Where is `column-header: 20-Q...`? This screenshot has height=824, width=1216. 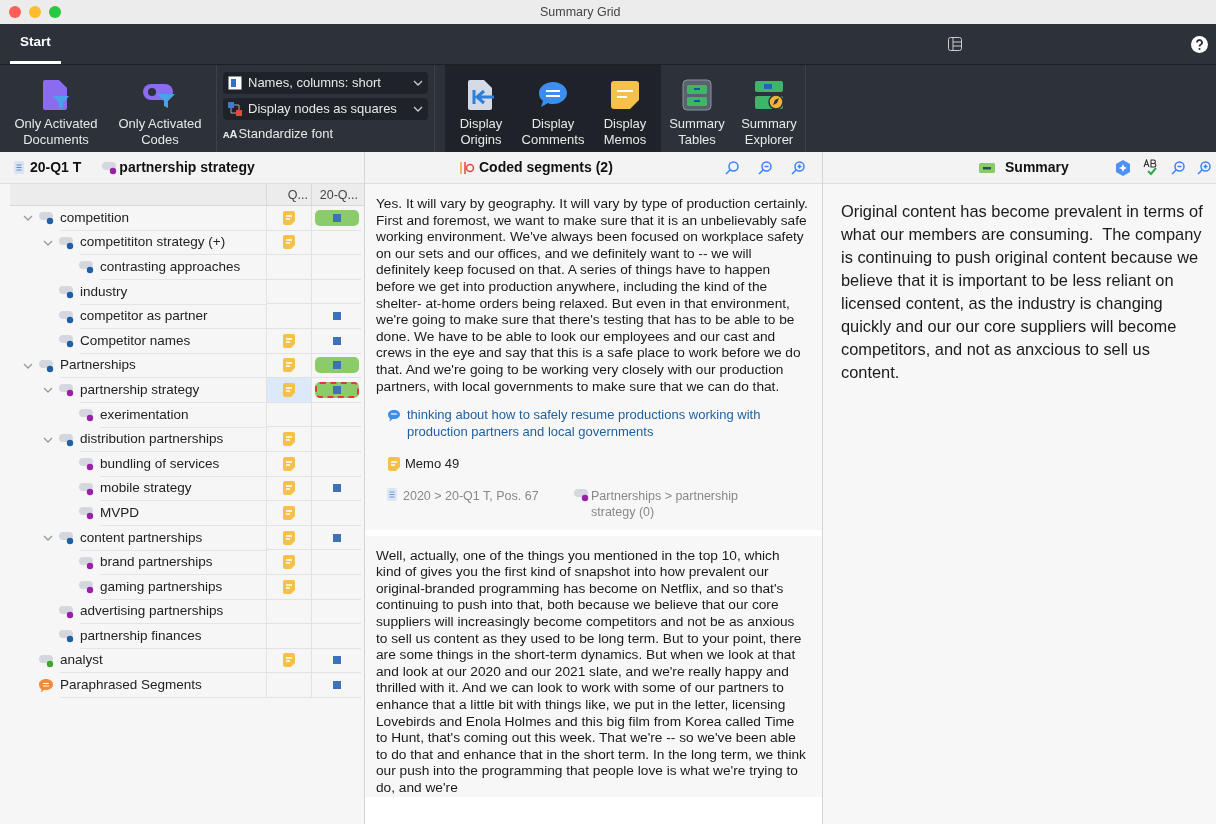 column-header: 20-Q... is located at coordinates (336, 194).